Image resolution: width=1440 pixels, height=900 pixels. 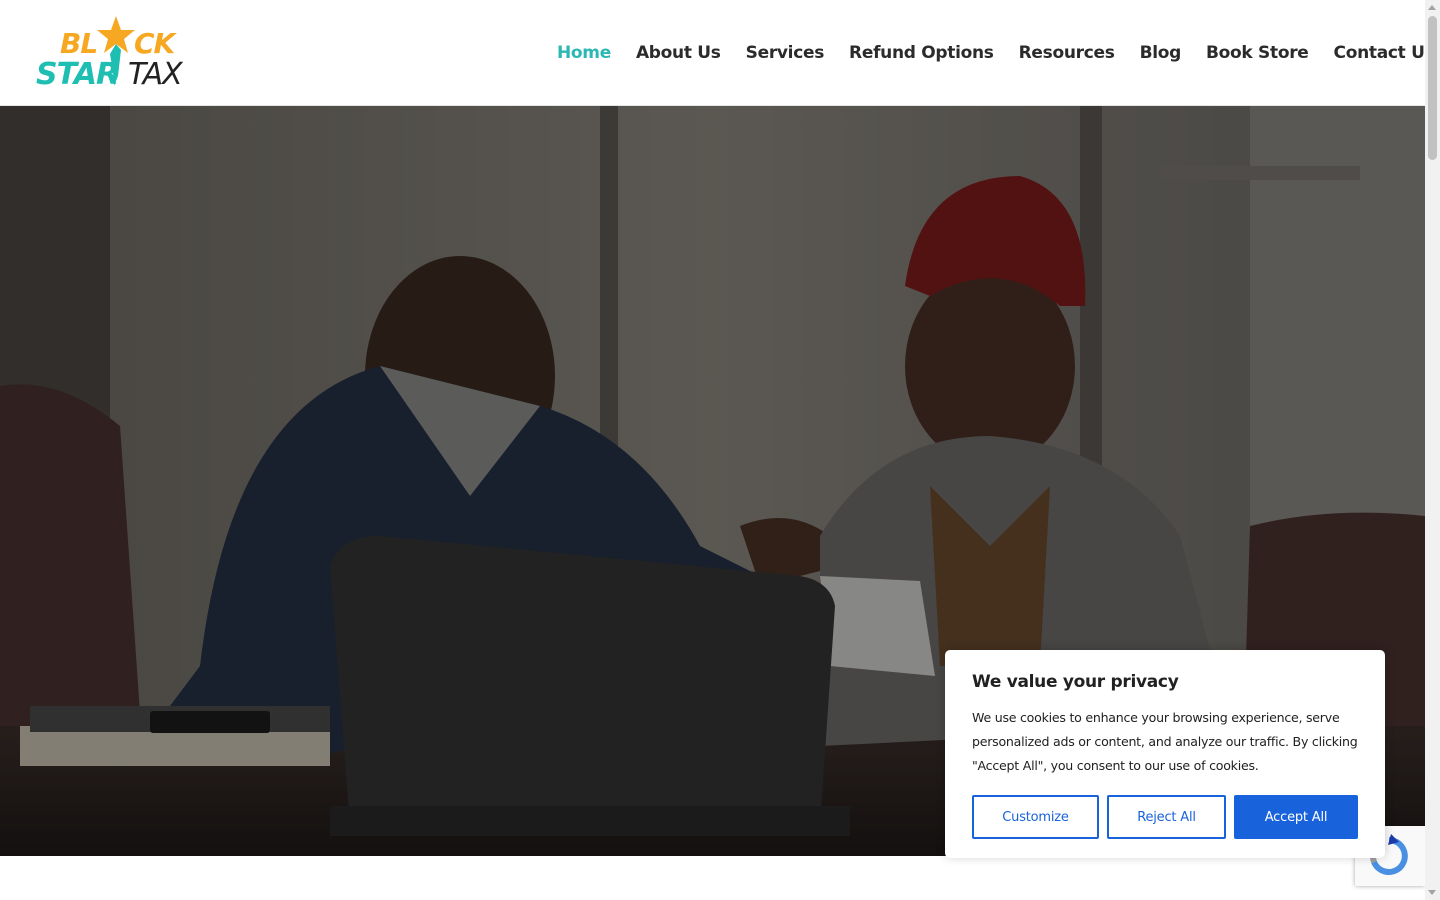 What do you see at coordinates (921, 53) in the screenshot?
I see `nav-item-refund-options: Refund Options` at bounding box center [921, 53].